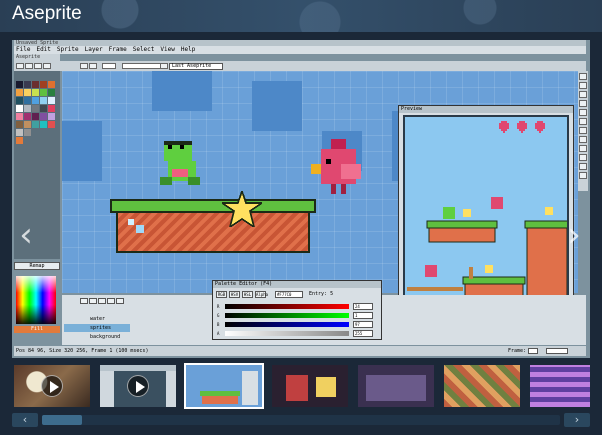  I want to click on scroll-left-button: ‹, so click(25, 420).